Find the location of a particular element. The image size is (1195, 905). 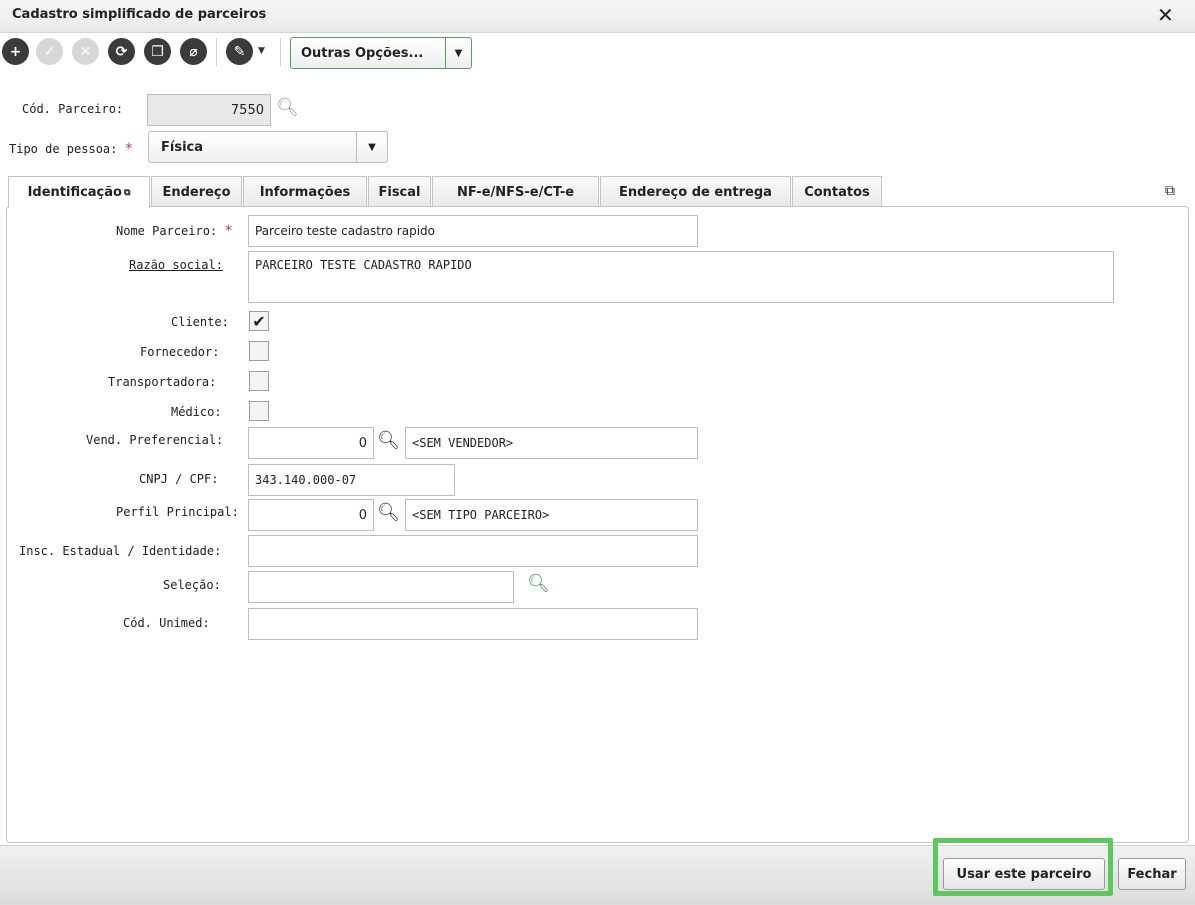

razao-social-label: Razão social: is located at coordinates (176, 265).